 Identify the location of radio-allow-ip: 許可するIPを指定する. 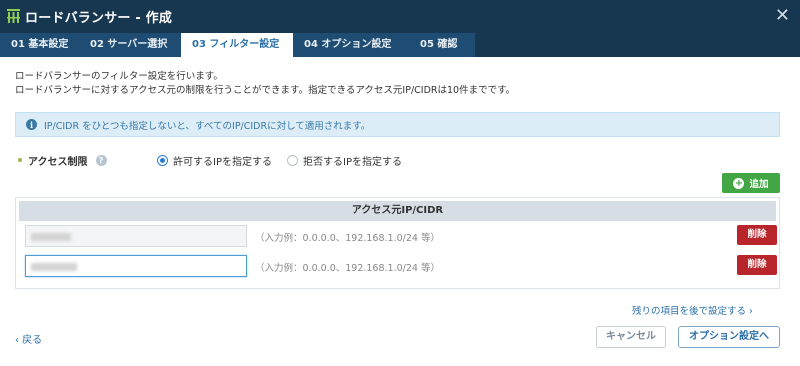
(214, 160).